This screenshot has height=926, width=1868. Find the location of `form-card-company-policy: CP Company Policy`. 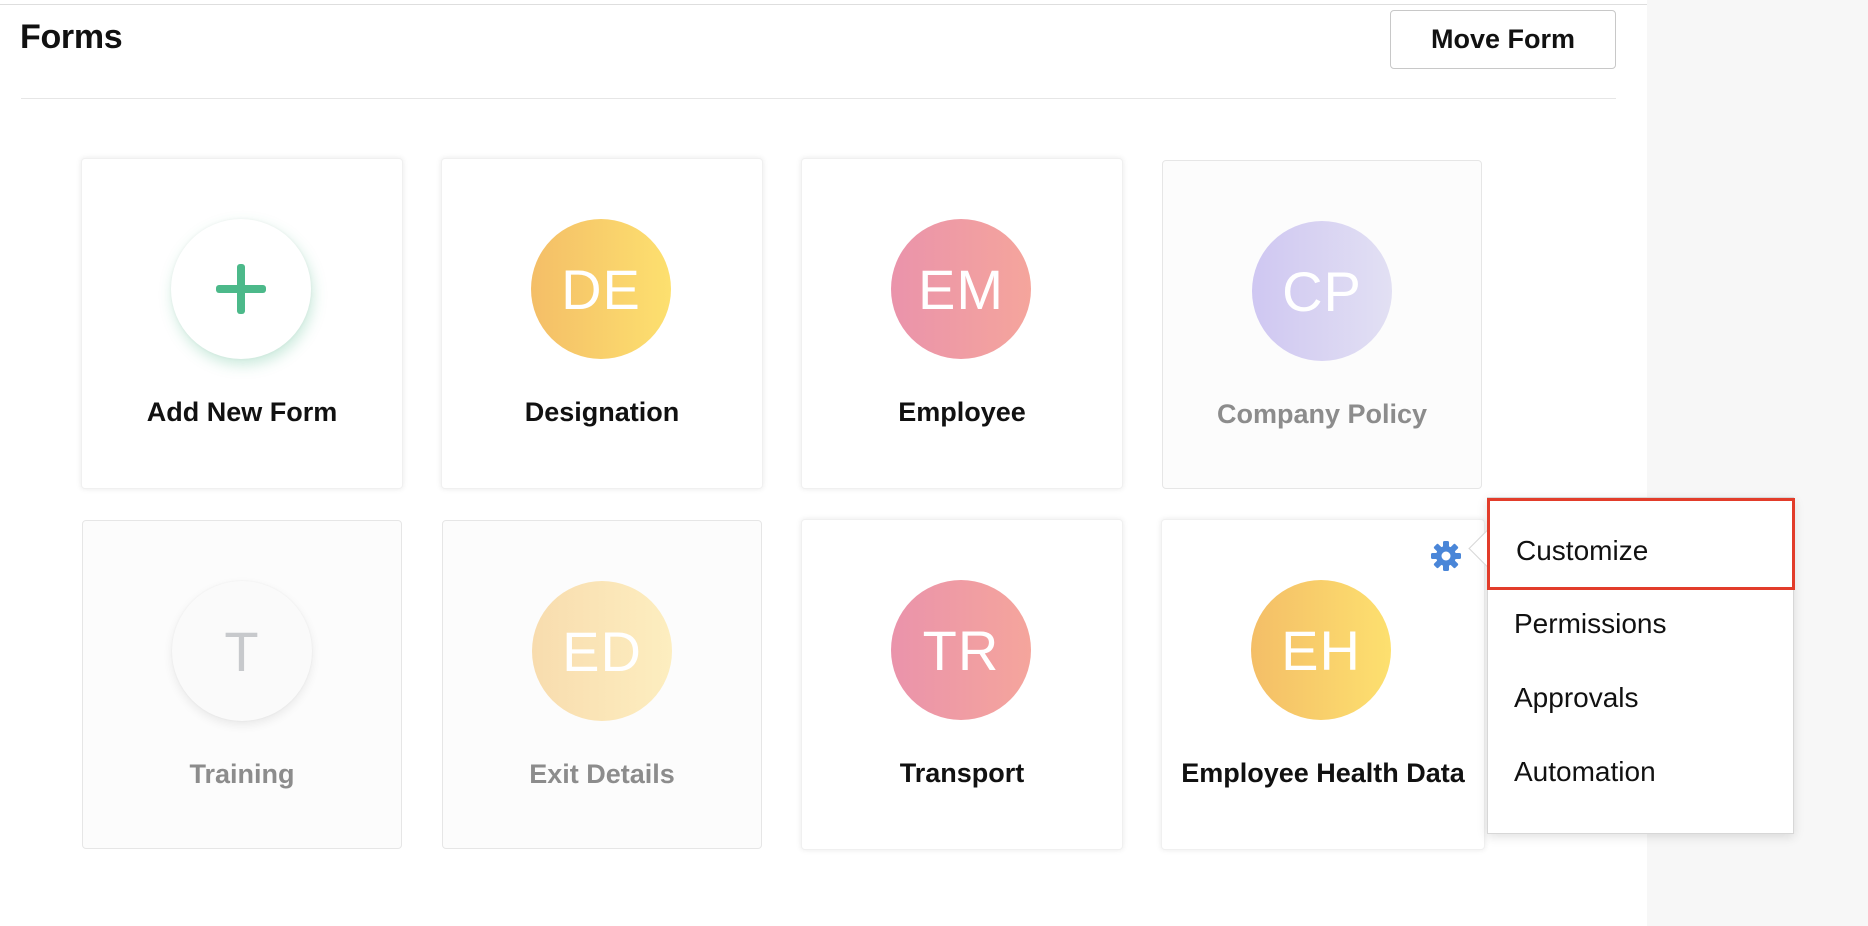

form-card-company-policy: CP Company Policy is located at coordinates (1322, 324).